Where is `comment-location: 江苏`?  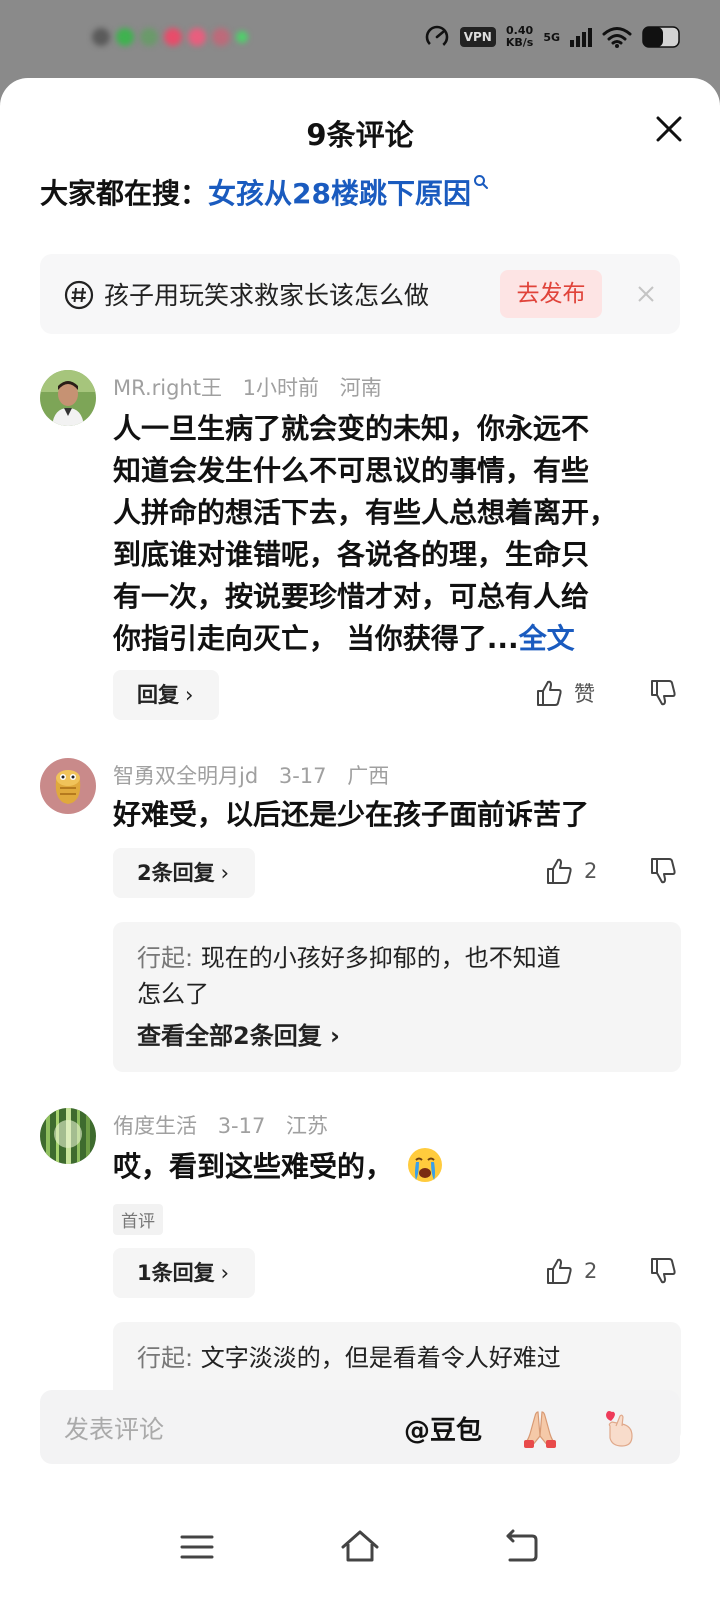
comment-location: 江苏 is located at coordinates (307, 1126).